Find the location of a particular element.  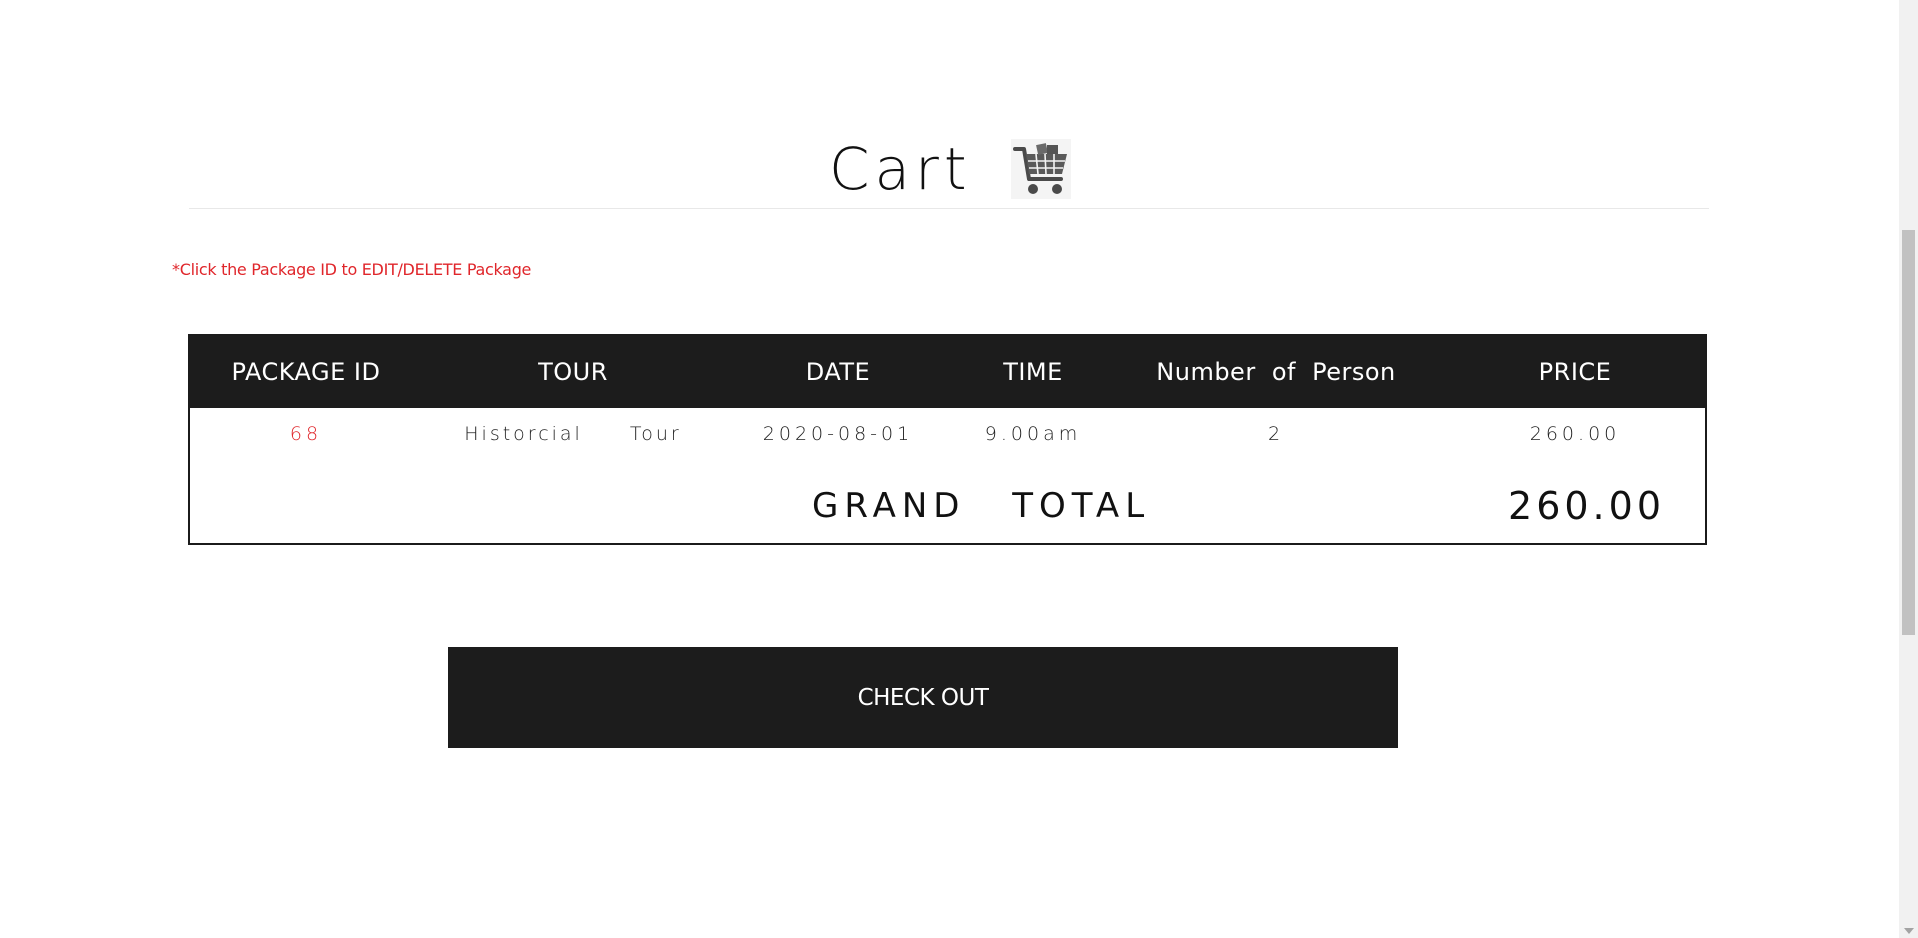

column-header-date: DATE is located at coordinates (838, 372).